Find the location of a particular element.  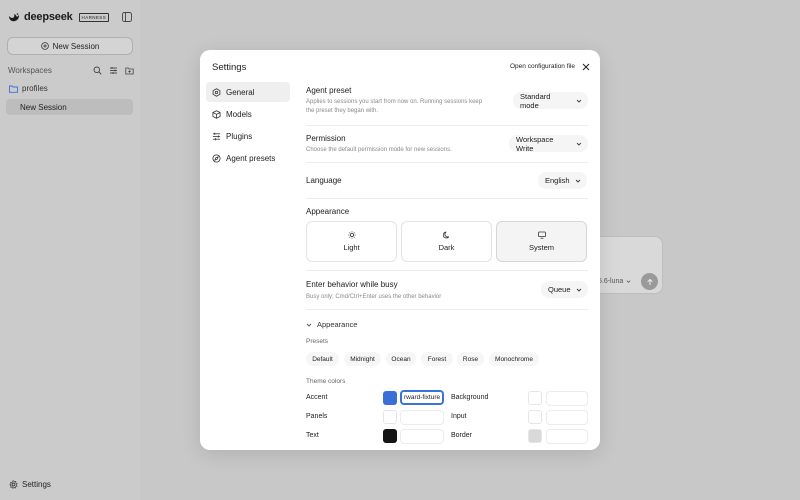

language-title: Language is located at coordinates (324, 180).